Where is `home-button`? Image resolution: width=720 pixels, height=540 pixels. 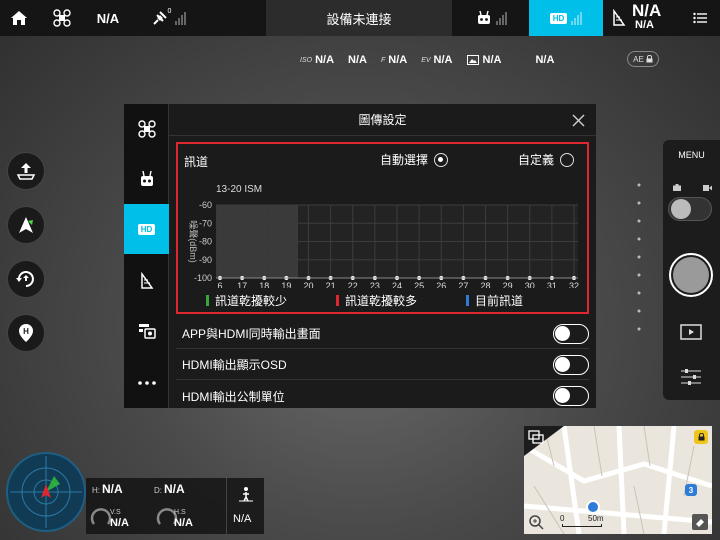
home-button is located at coordinates (19, 18).